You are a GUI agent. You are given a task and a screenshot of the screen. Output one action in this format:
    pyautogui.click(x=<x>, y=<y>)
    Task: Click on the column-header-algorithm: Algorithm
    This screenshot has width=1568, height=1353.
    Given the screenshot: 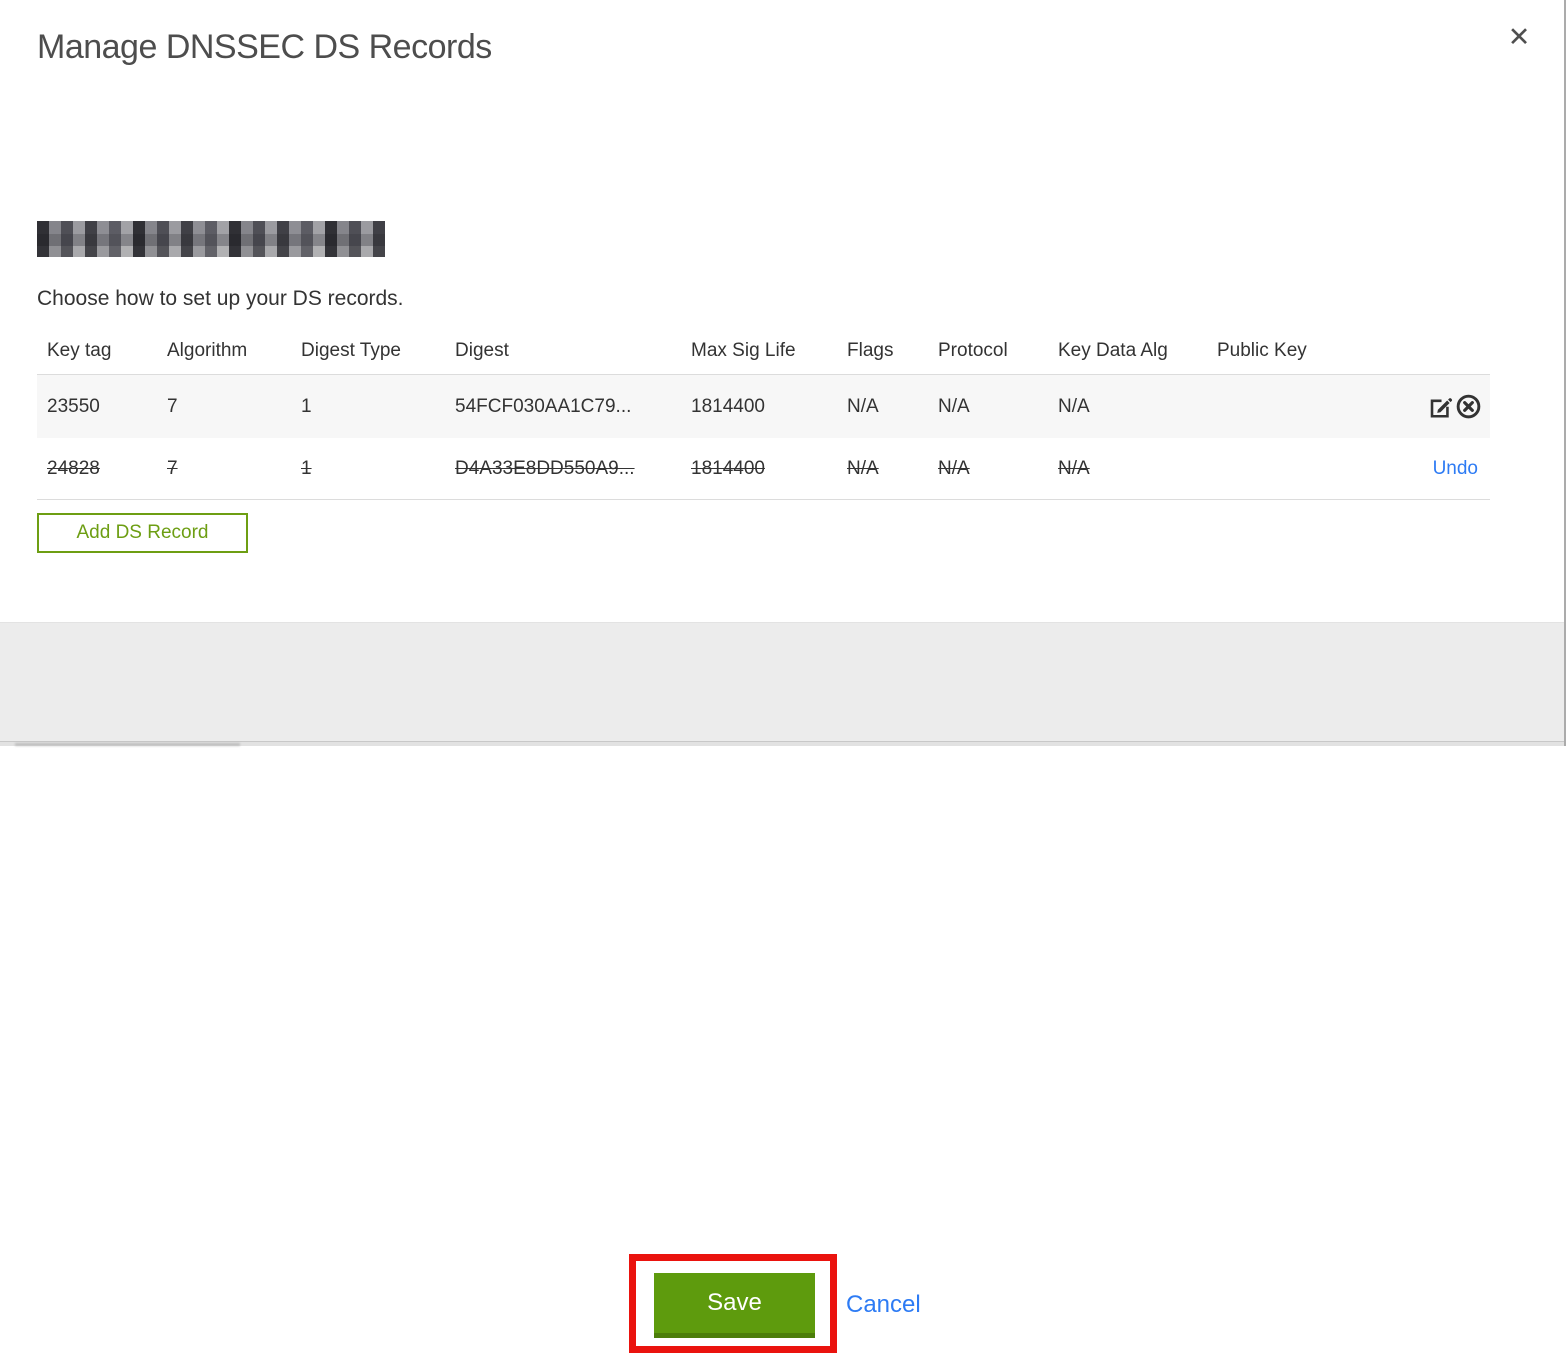 What is the action you would take?
    pyautogui.click(x=207, y=350)
    